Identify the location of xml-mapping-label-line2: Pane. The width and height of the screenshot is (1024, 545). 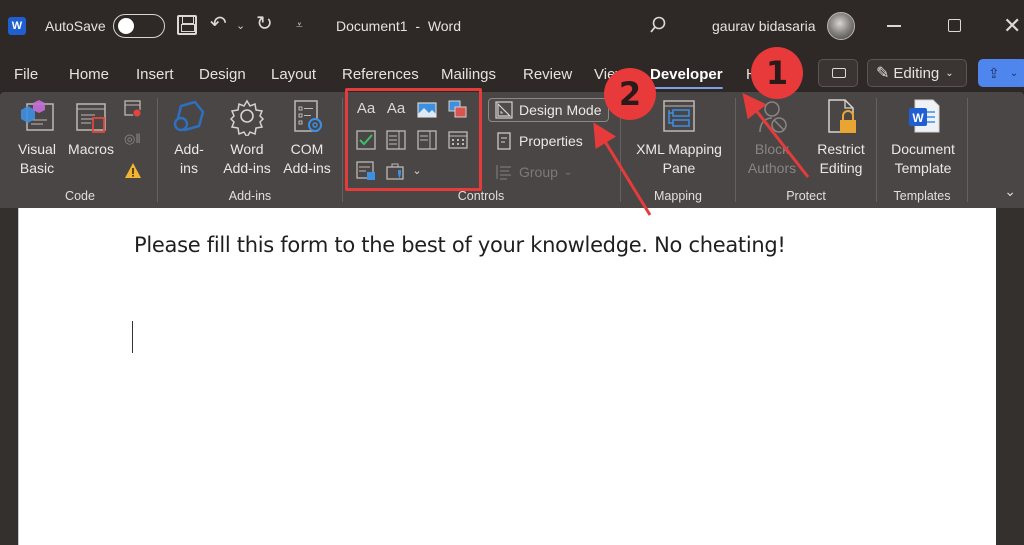
(679, 168).